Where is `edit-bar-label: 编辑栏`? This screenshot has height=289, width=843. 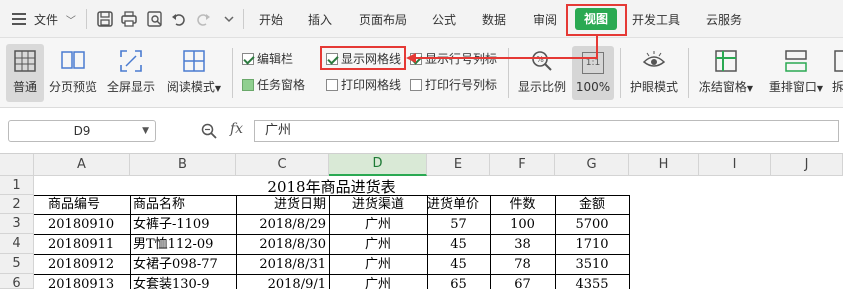
edit-bar-label: 编辑栏 is located at coordinates (275, 59).